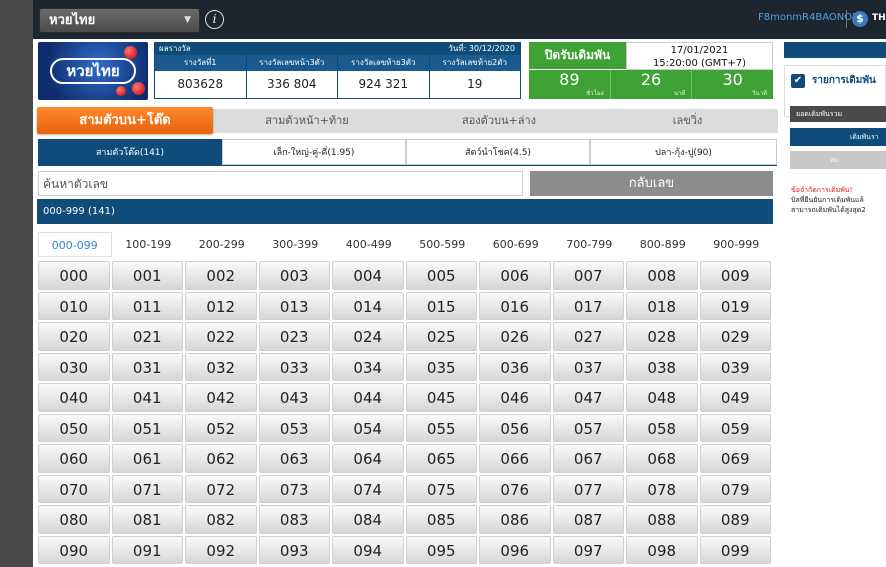  Describe the element at coordinates (147, 427) in the screenshot. I see `number-button: 051` at that location.